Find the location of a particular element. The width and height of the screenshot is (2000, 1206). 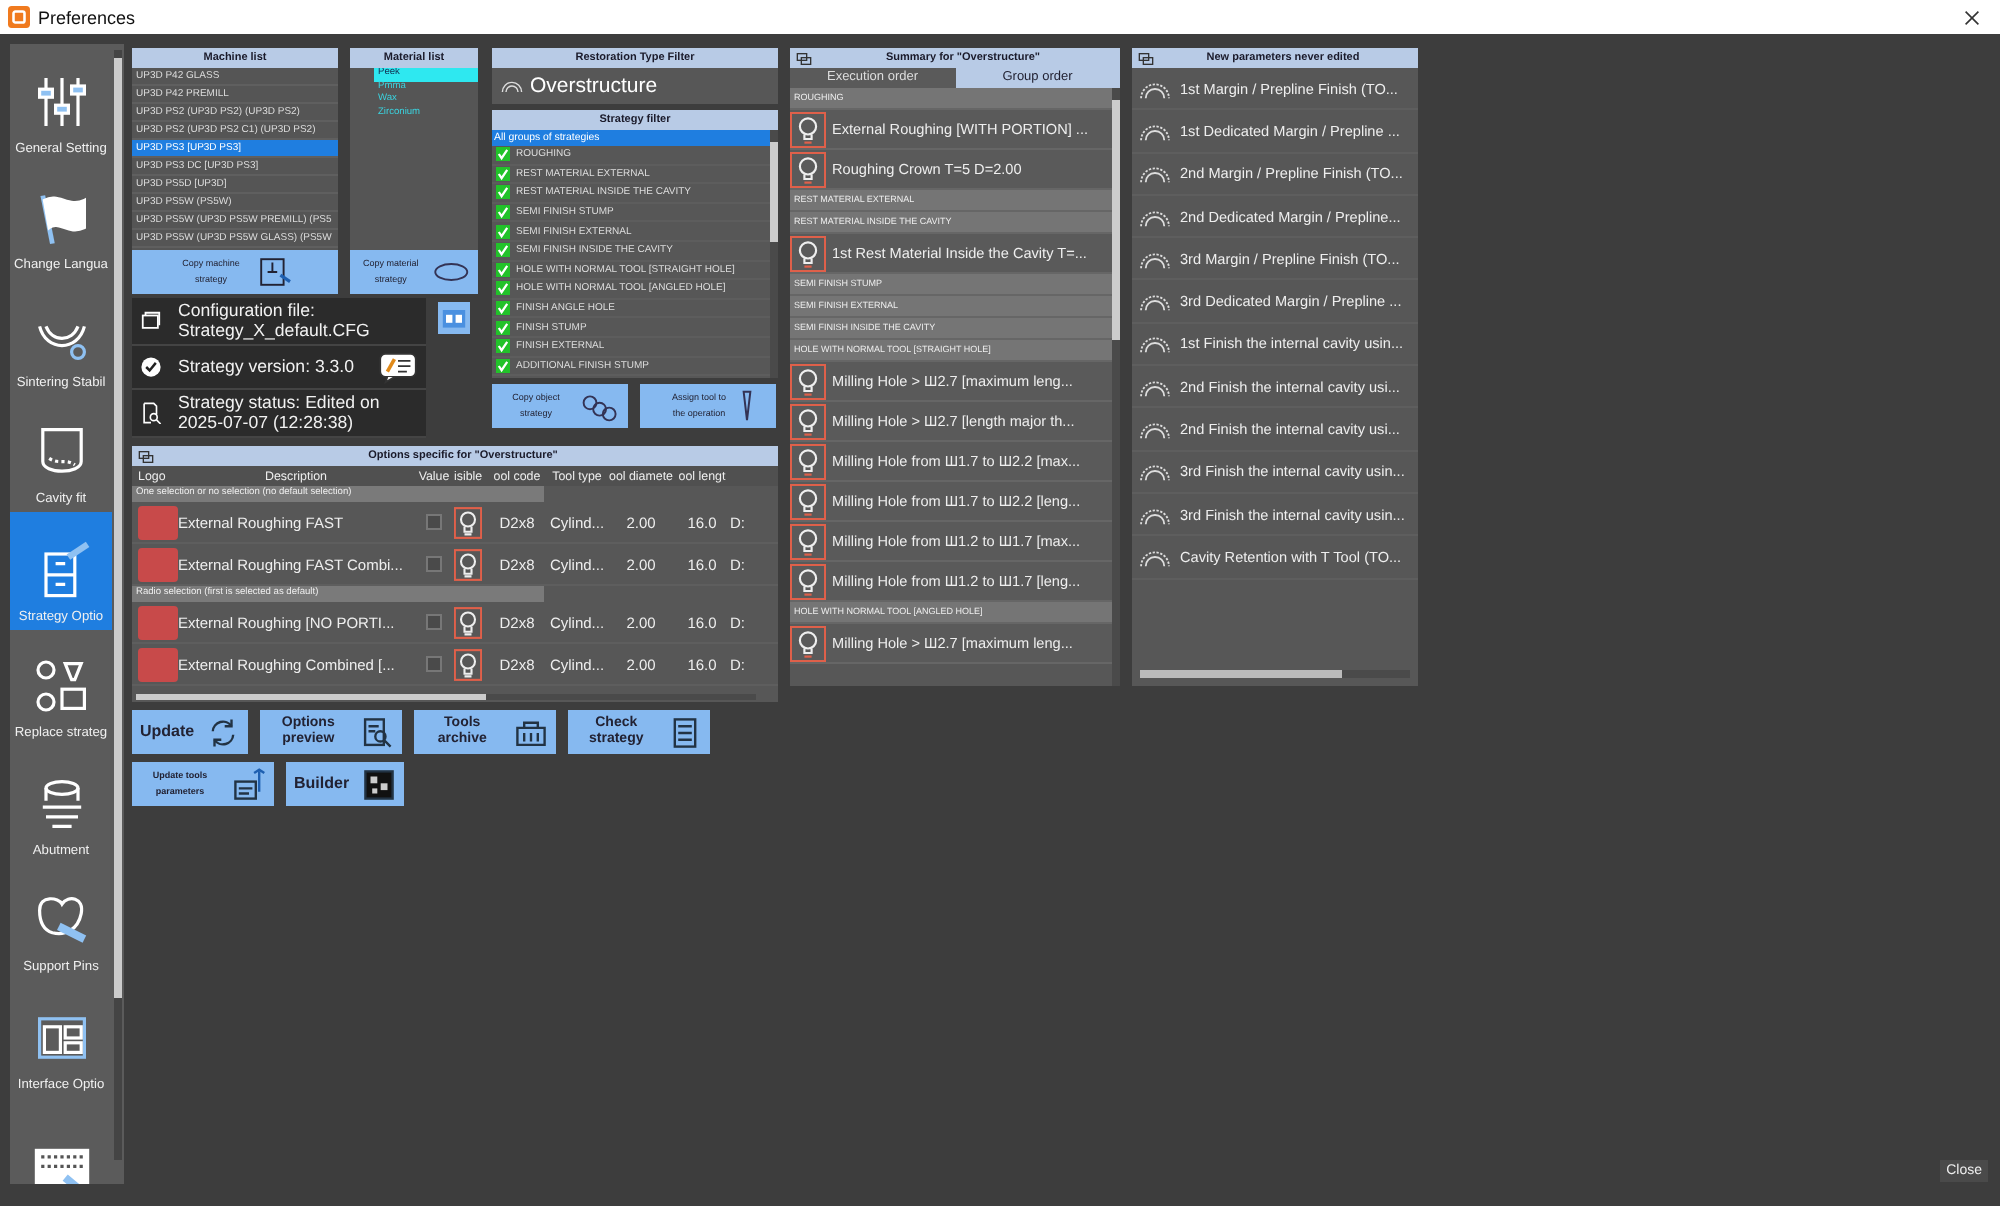

configuration-file-text: Configuration file: Strategy_X_default.CFG is located at coordinates (274, 321).